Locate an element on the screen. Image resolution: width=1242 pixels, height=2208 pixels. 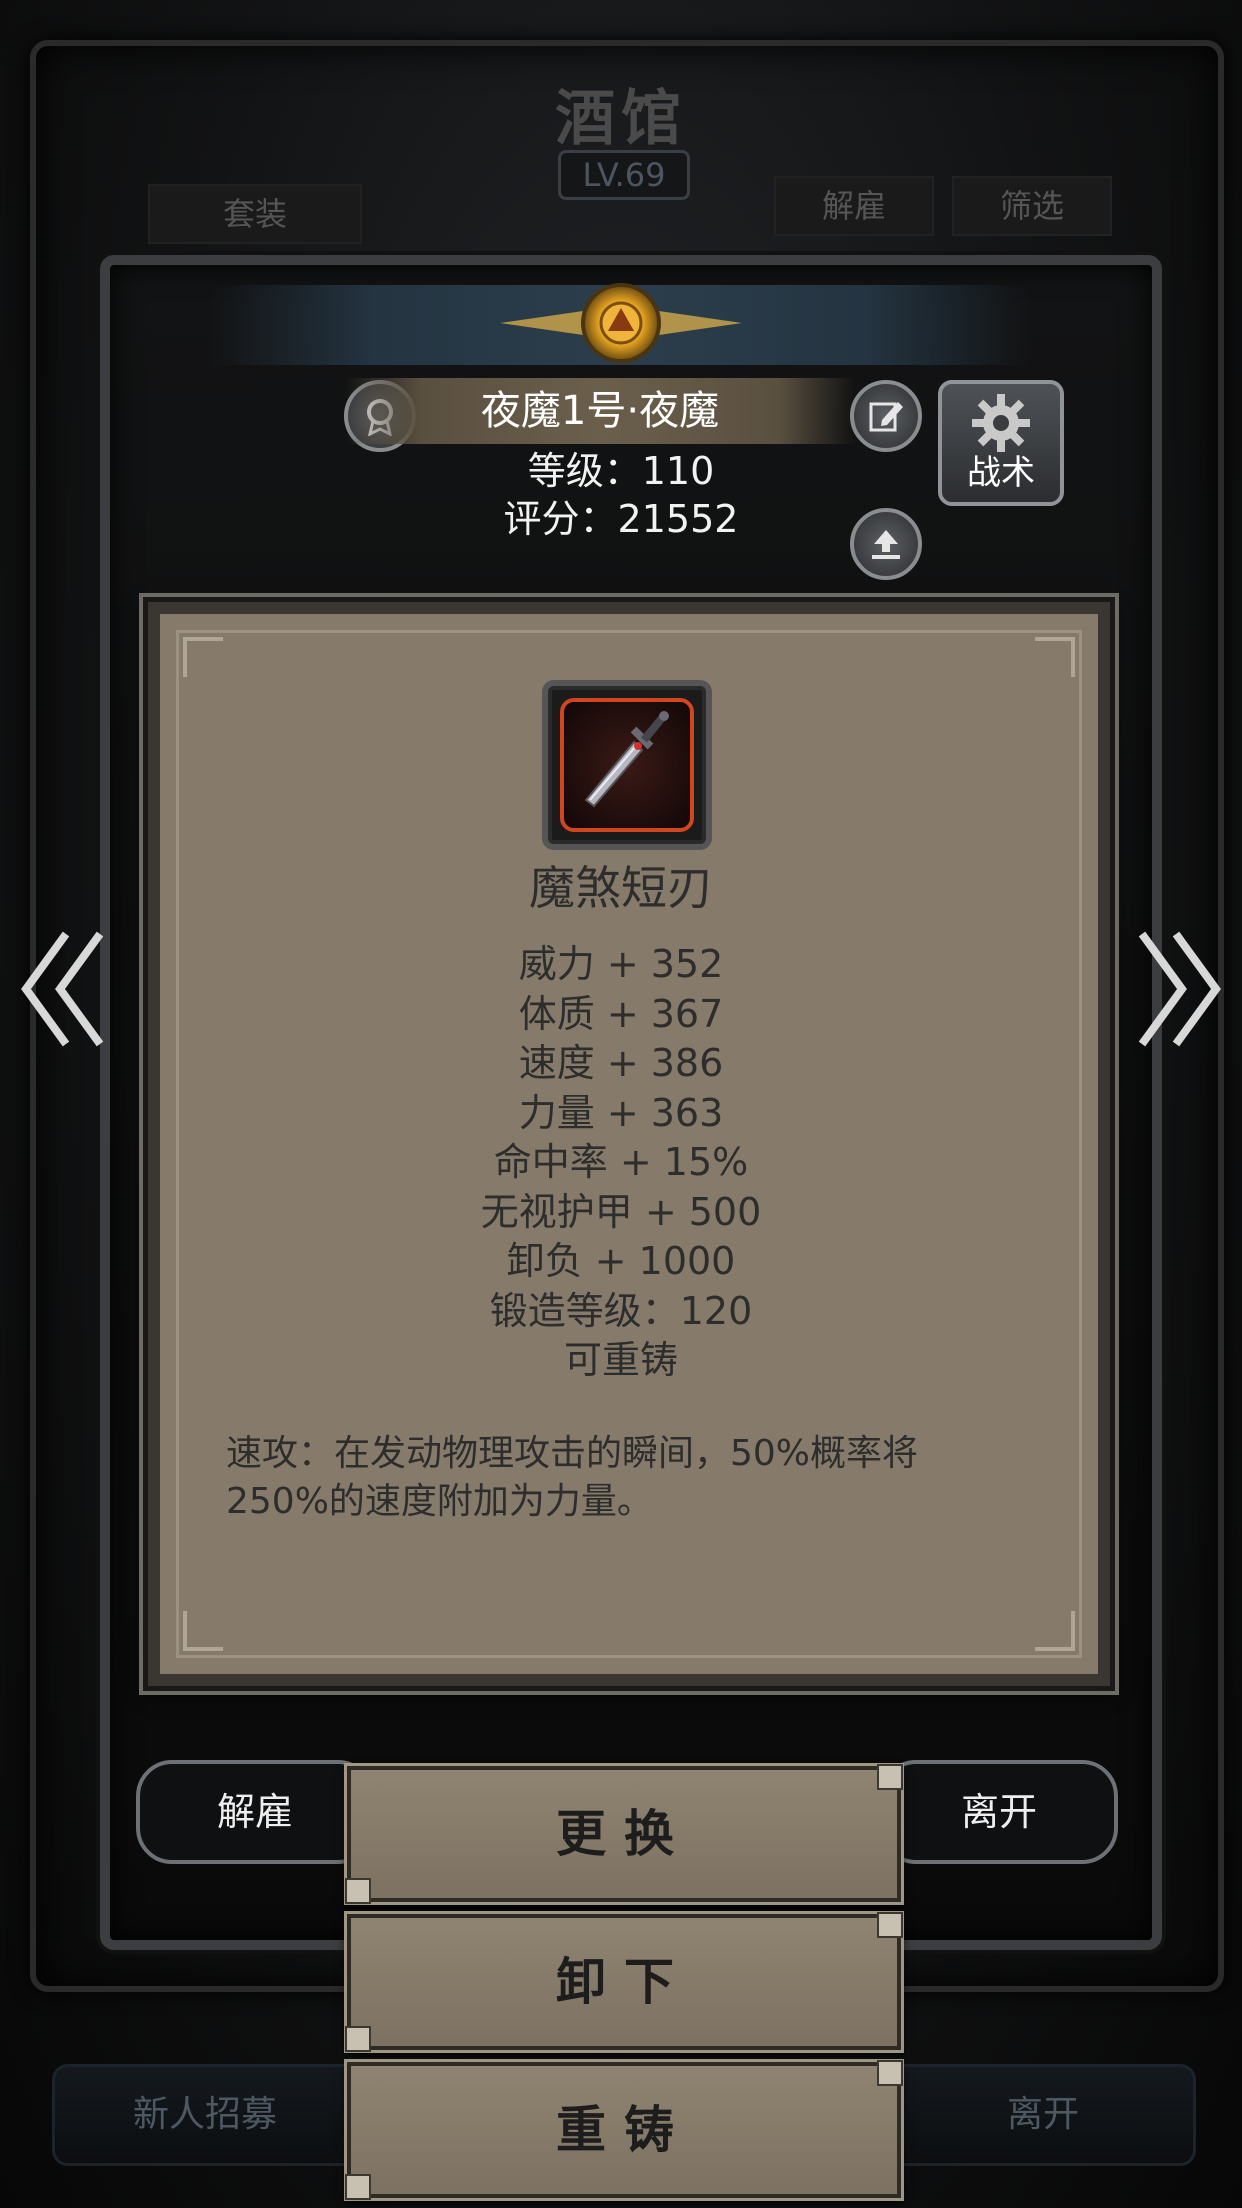
edit-icon is located at coordinates (886, 417).